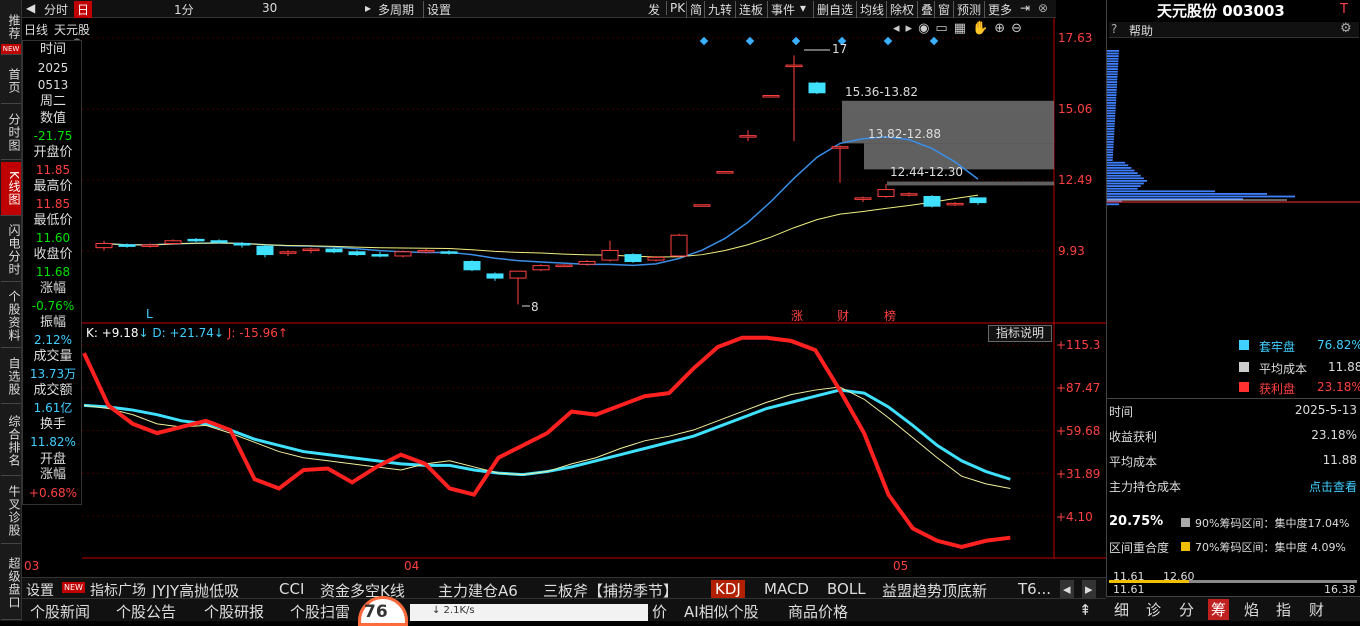 The image size is (1360, 626). What do you see at coordinates (803, 8) in the screenshot?
I see `events-dropdown-icon: ▾` at bounding box center [803, 8].